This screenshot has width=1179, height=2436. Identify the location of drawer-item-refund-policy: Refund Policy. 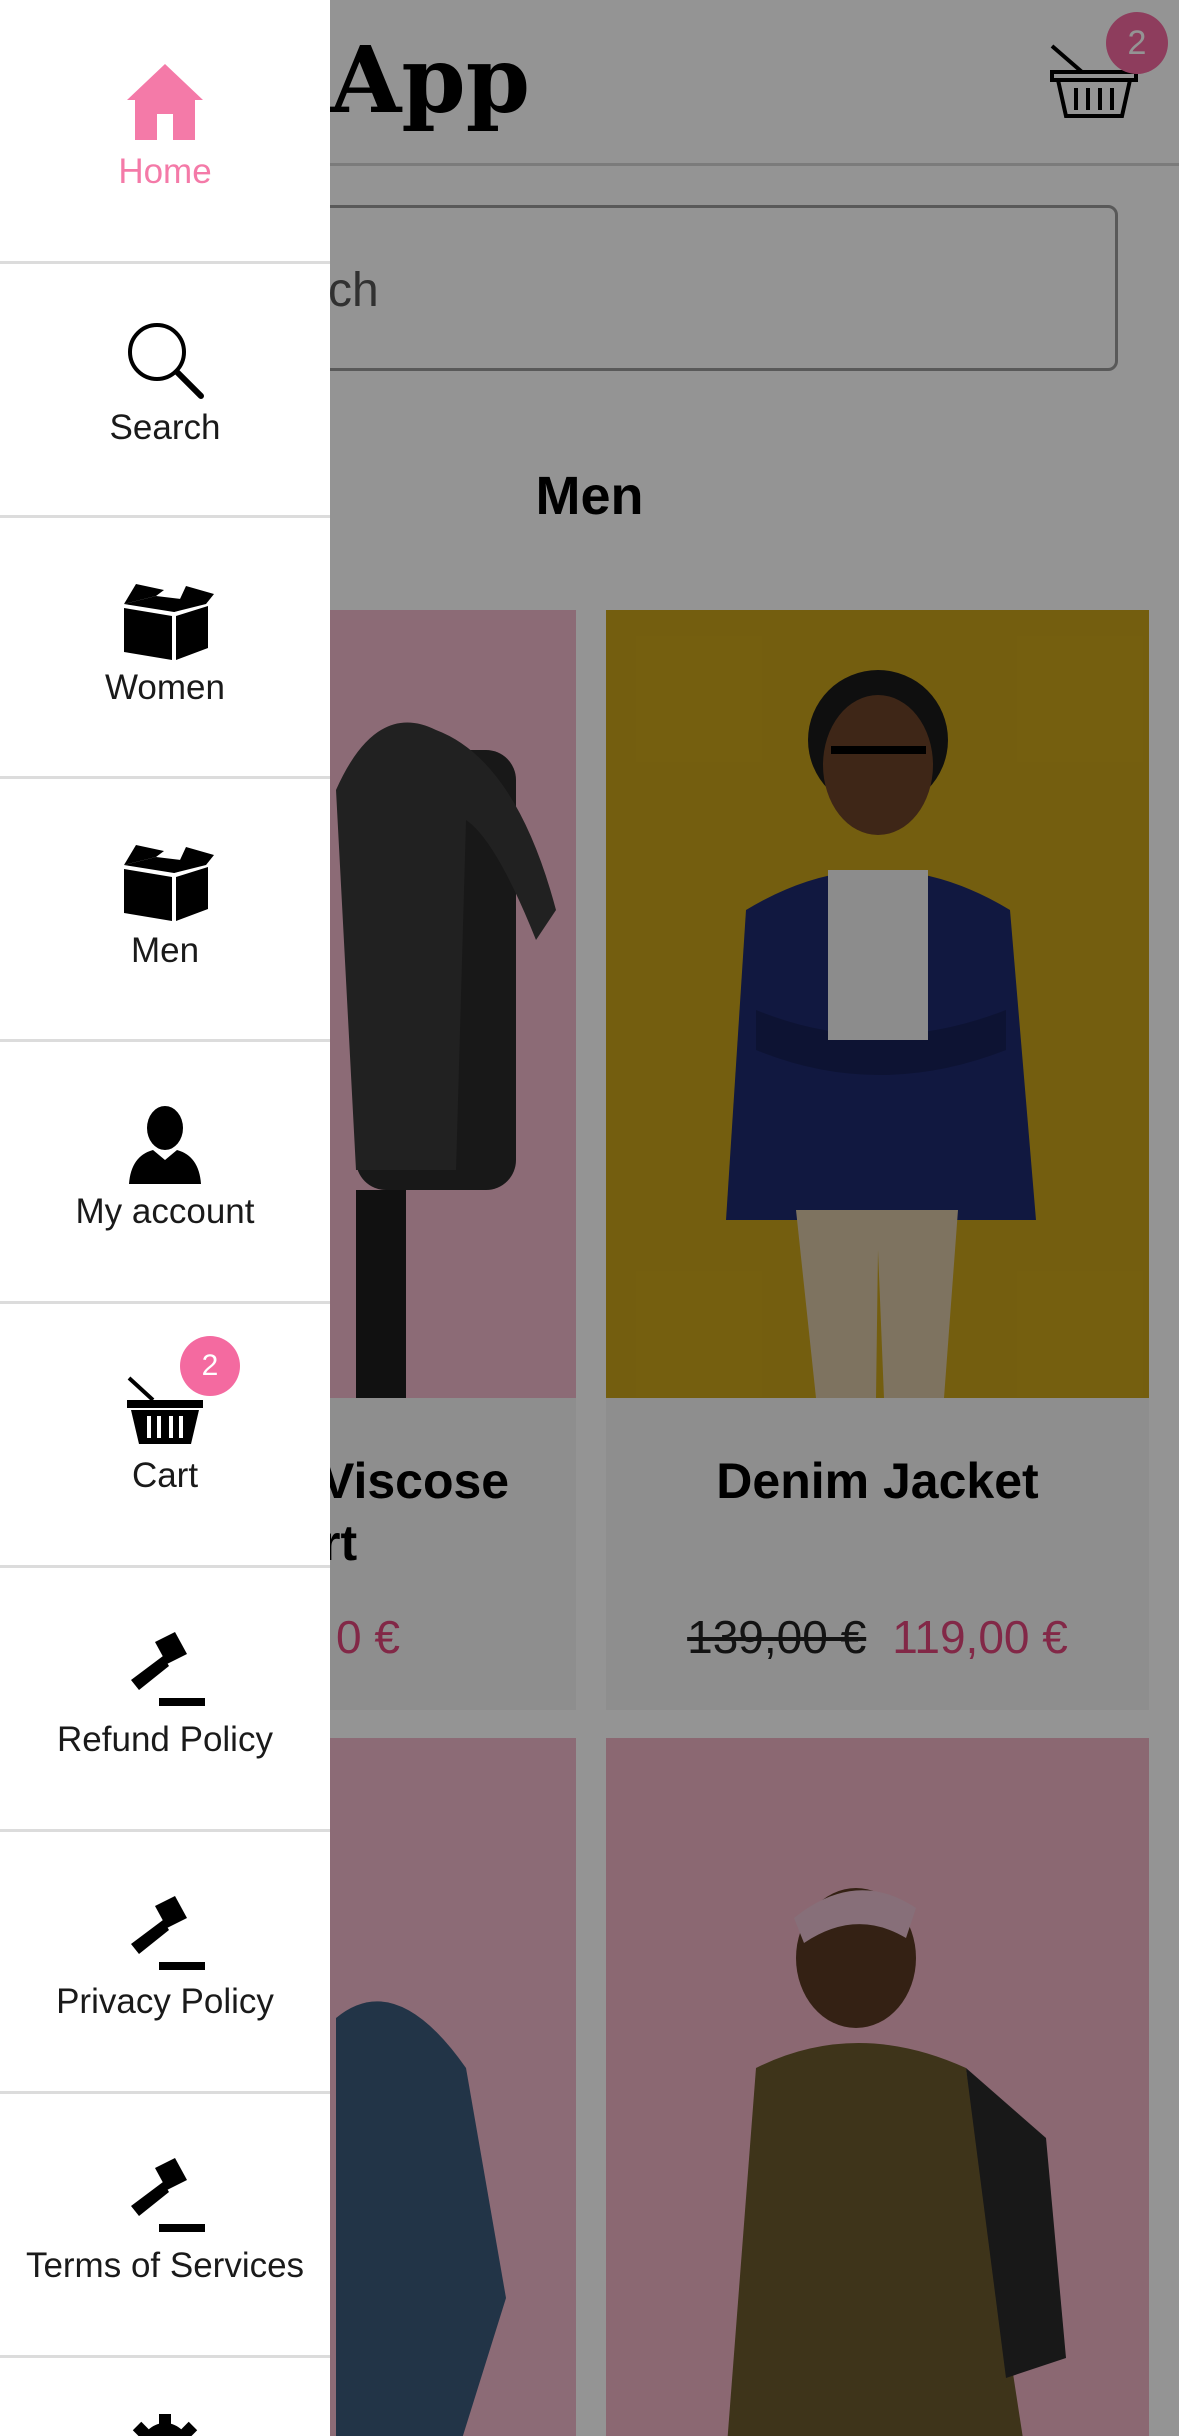
(165, 1700).